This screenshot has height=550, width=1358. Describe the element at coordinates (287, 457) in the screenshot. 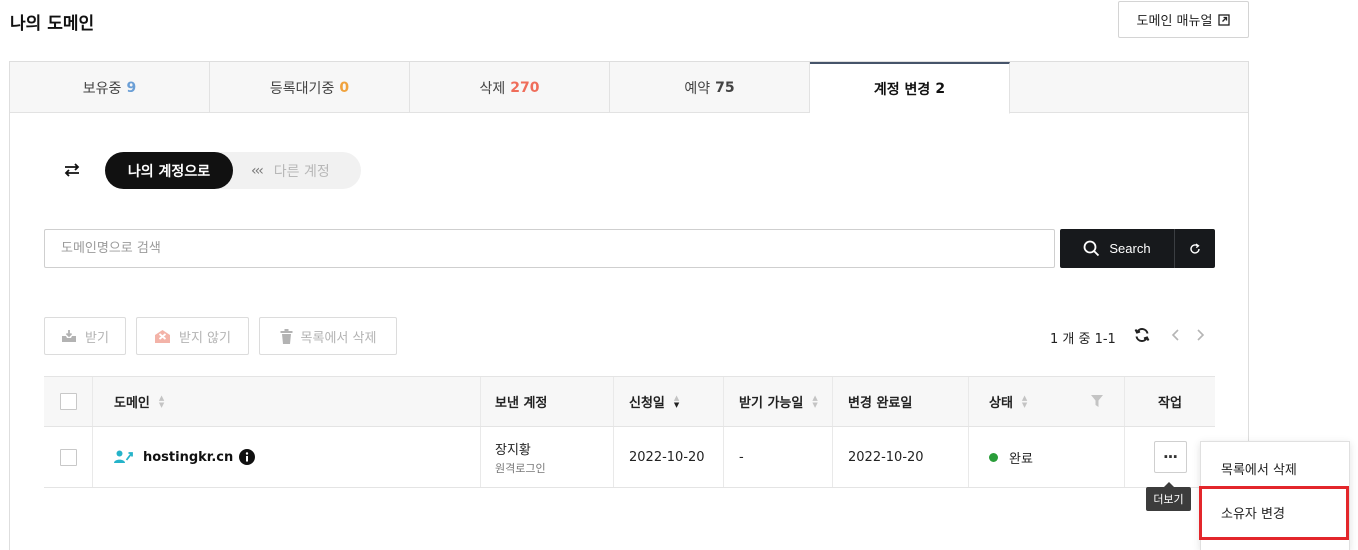

I see `row-domain-cell: hostingkr.cn` at that location.